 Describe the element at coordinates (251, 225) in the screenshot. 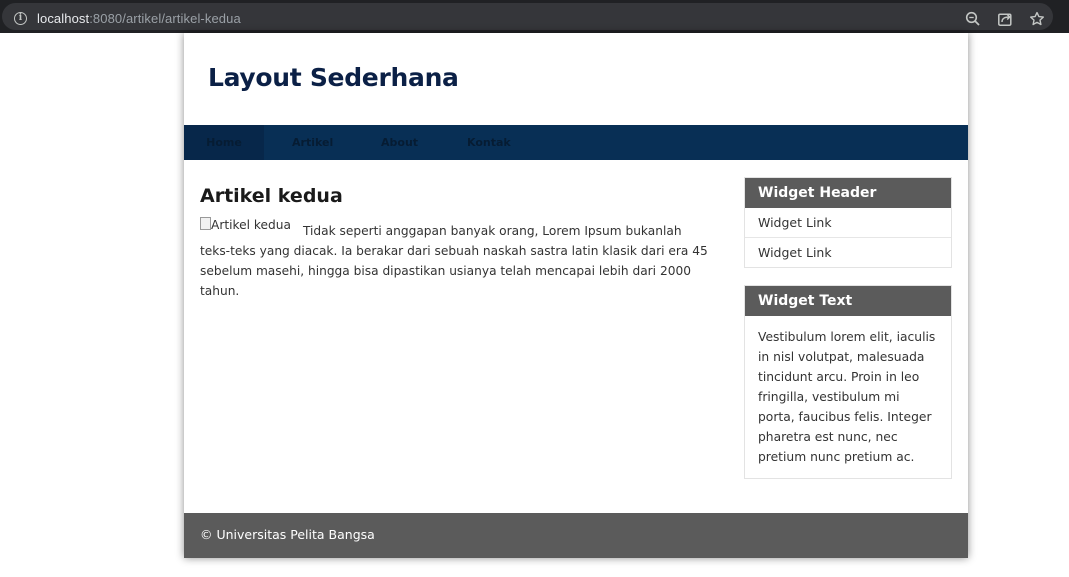

I see `article-image-alt: Artikel kedua` at that location.